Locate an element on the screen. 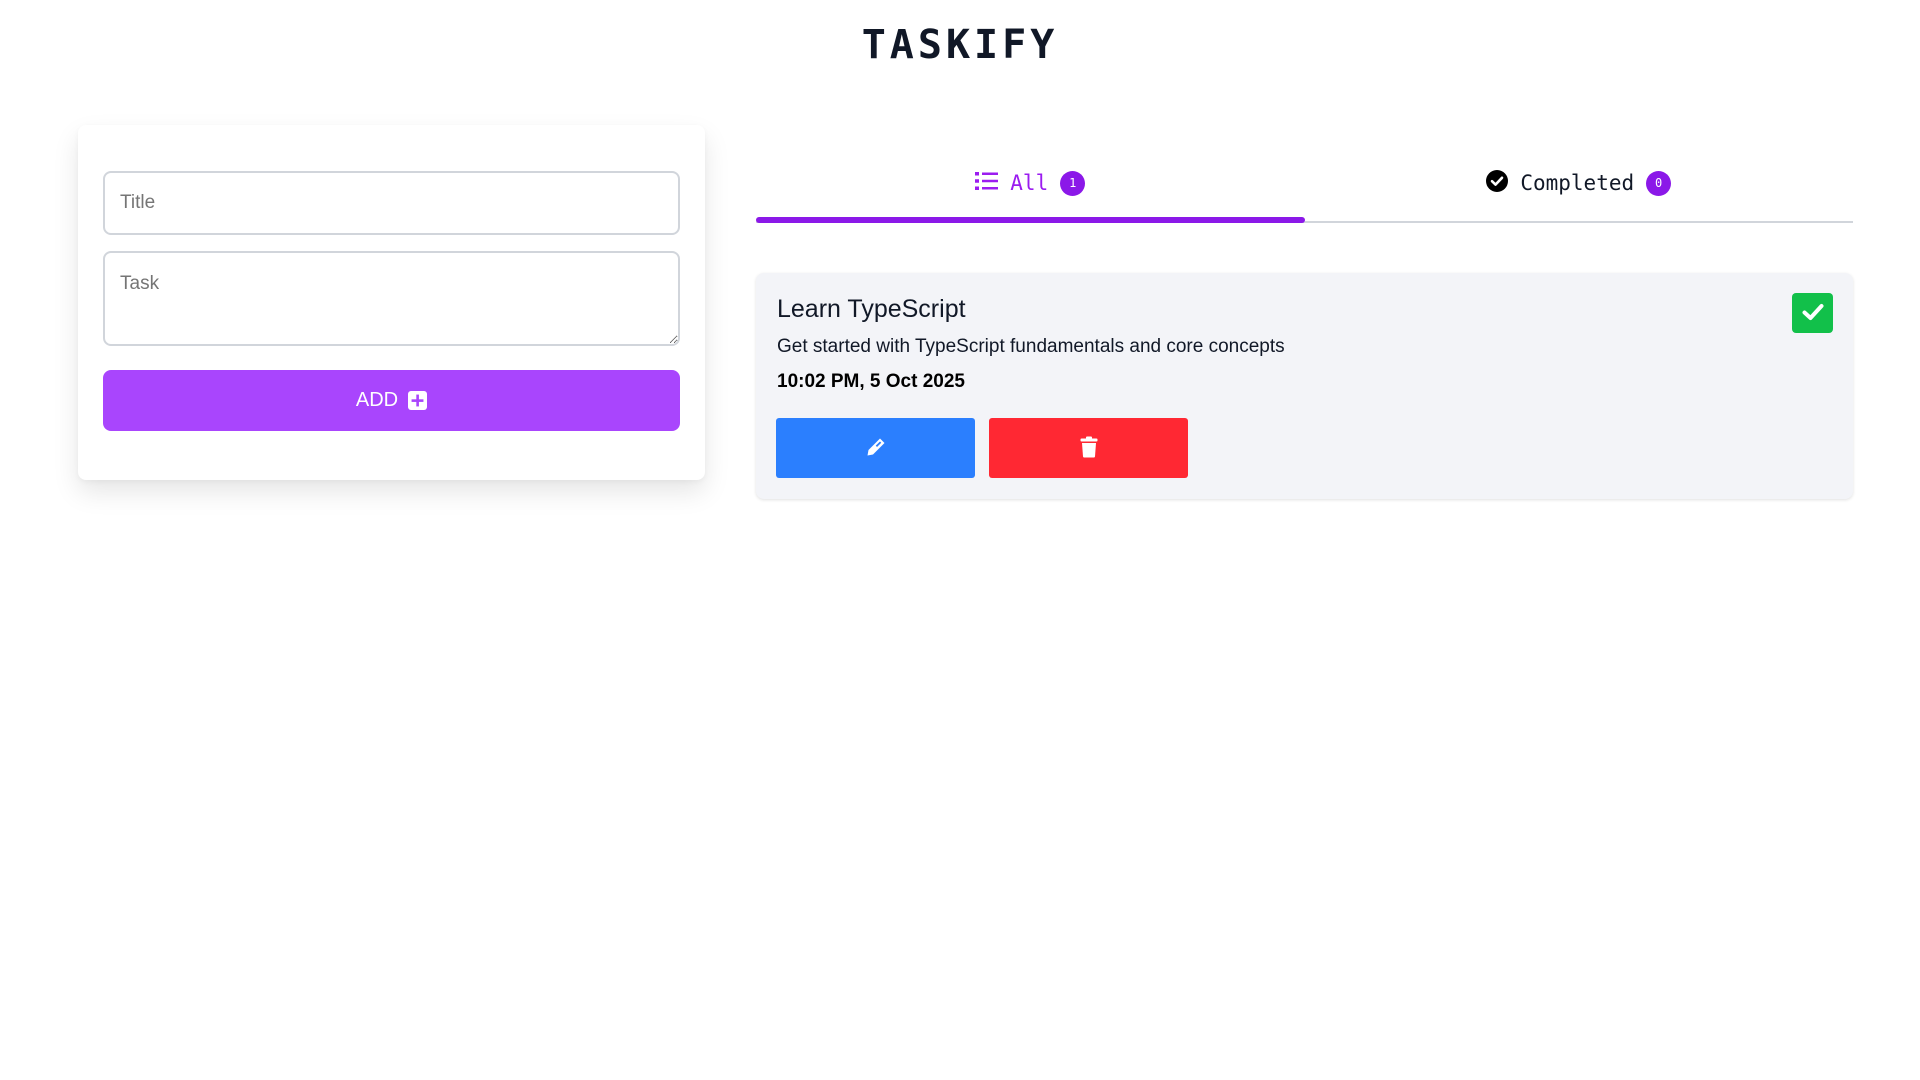 The height and width of the screenshot is (1080, 1920). title-input is located at coordinates (391, 203).